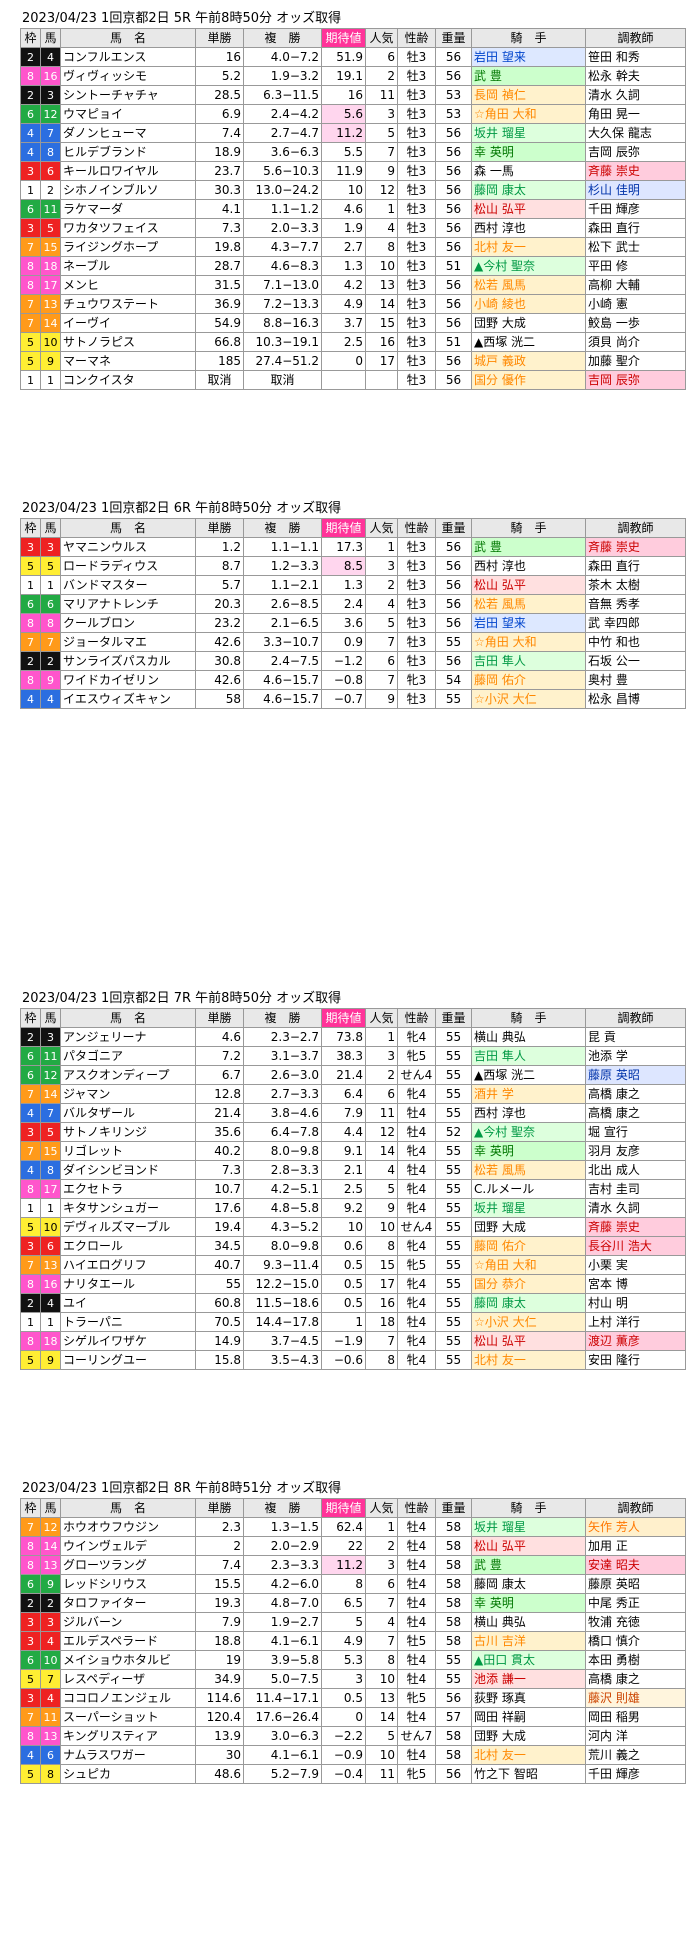 The width and height of the screenshot is (700, 1955). I want to click on place-odds-cell: 2.0−3.3, so click(282, 228).